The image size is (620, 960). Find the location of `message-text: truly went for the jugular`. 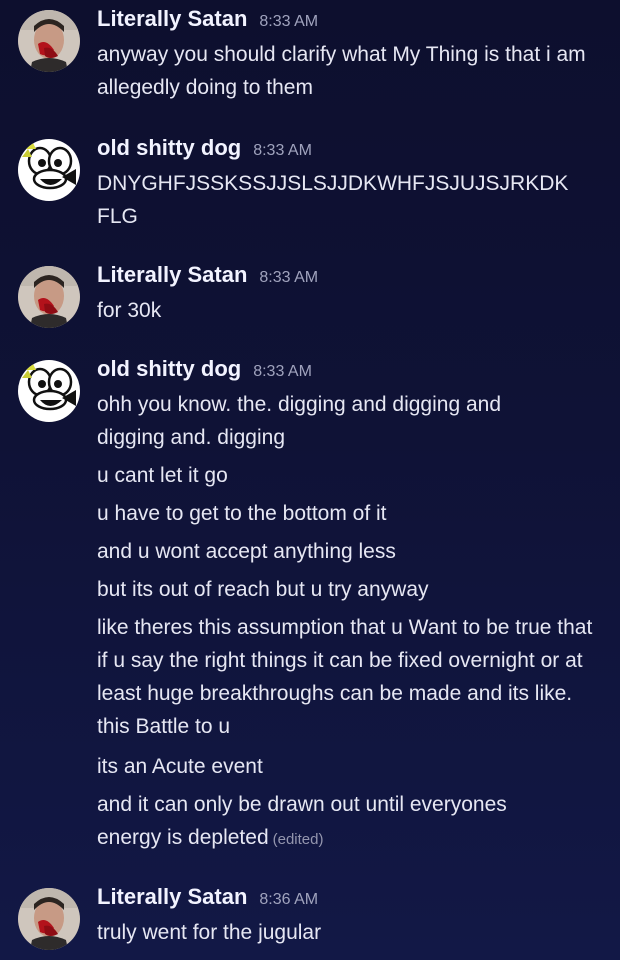

message-text: truly went for the jugular is located at coordinates (209, 932).